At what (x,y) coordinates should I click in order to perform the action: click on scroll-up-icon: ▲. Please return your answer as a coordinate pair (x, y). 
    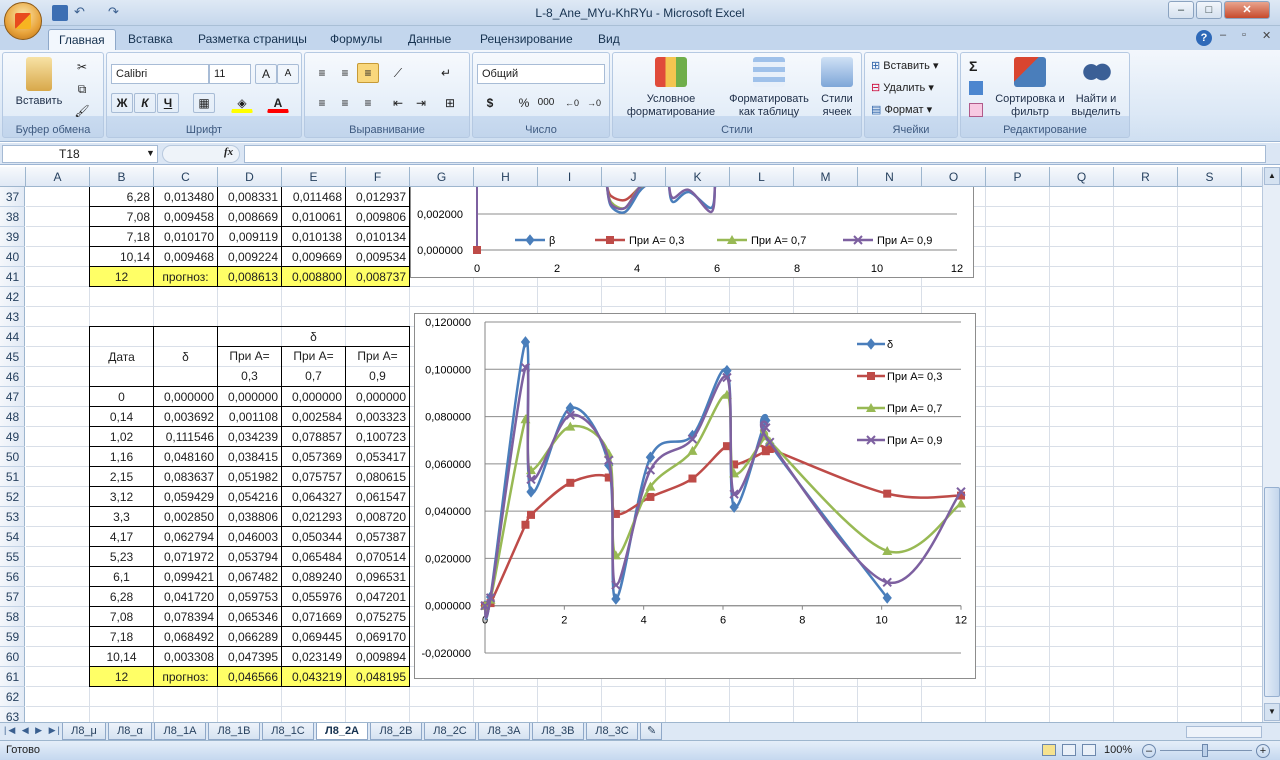
    Looking at the image, I should click on (1272, 176).